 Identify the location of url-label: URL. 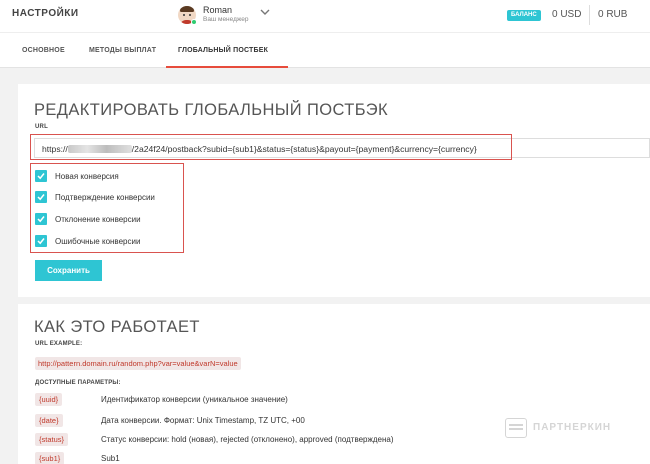
(41, 127).